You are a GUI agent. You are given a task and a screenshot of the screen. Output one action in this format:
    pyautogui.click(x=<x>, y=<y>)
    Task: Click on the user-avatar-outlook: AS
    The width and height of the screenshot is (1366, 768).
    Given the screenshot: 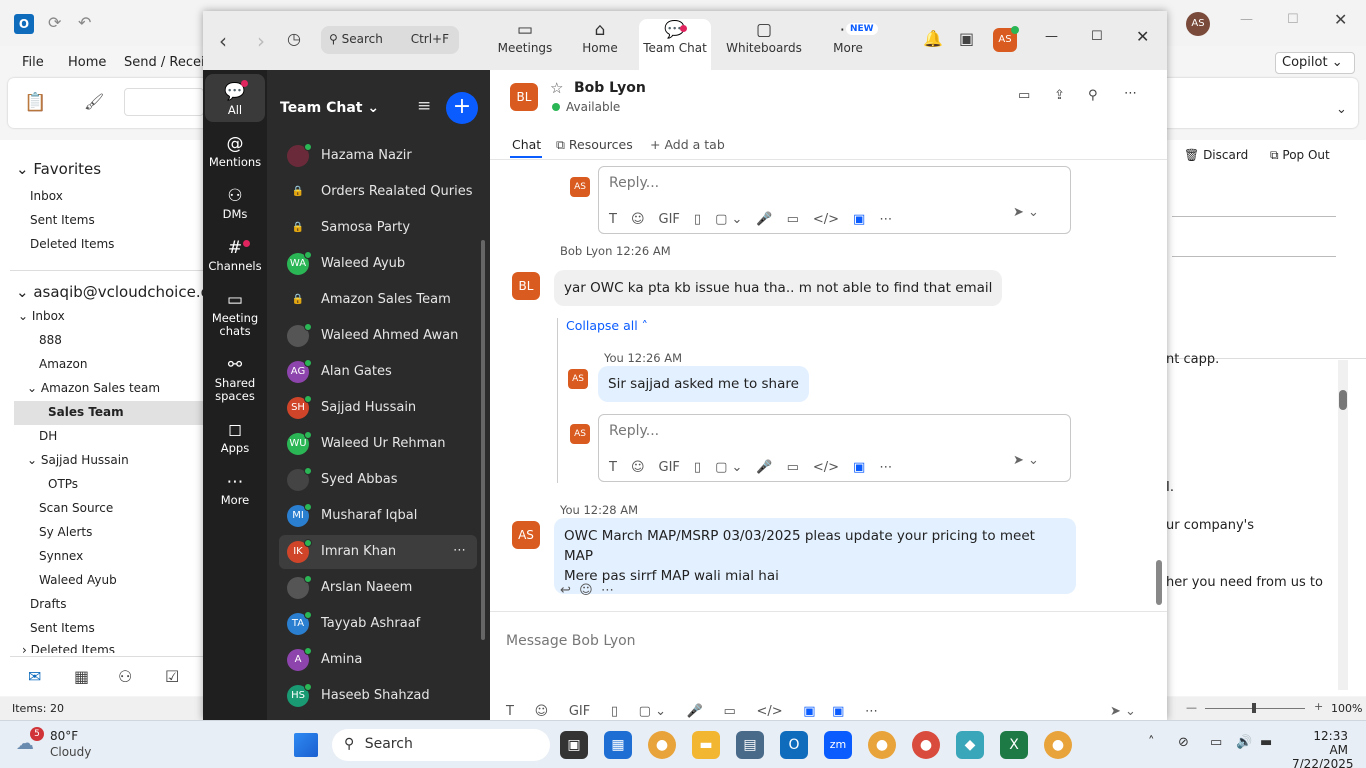 What is the action you would take?
    pyautogui.click(x=1198, y=24)
    